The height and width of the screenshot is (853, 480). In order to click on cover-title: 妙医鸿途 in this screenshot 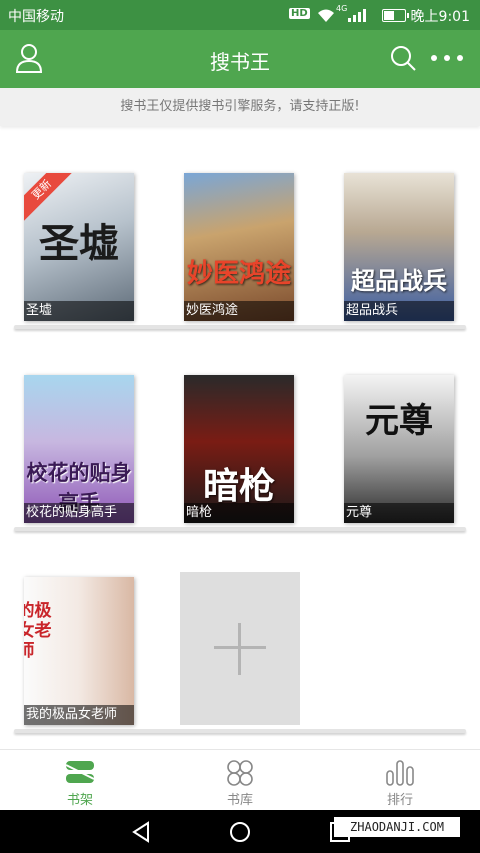, I will do `click(238, 274)`.